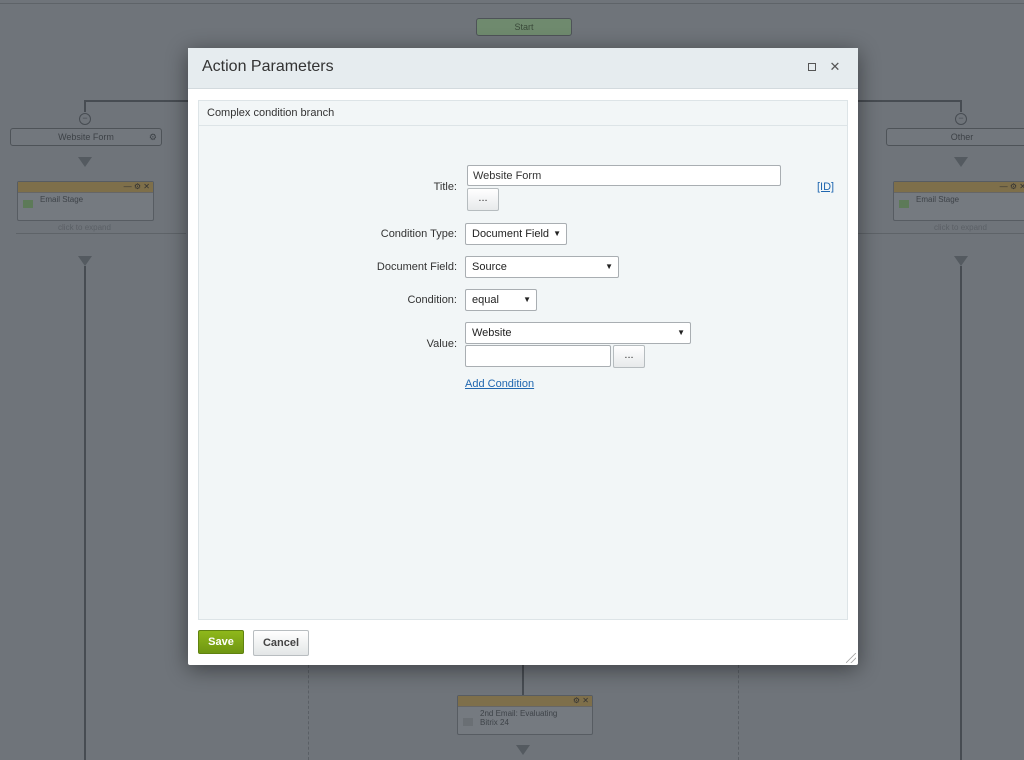 This screenshot has height=760, width=1024. What do you see at coordinates (441, 344) in the screenshot?
I see `value-label: Value:` at bounding box center [441, 344].